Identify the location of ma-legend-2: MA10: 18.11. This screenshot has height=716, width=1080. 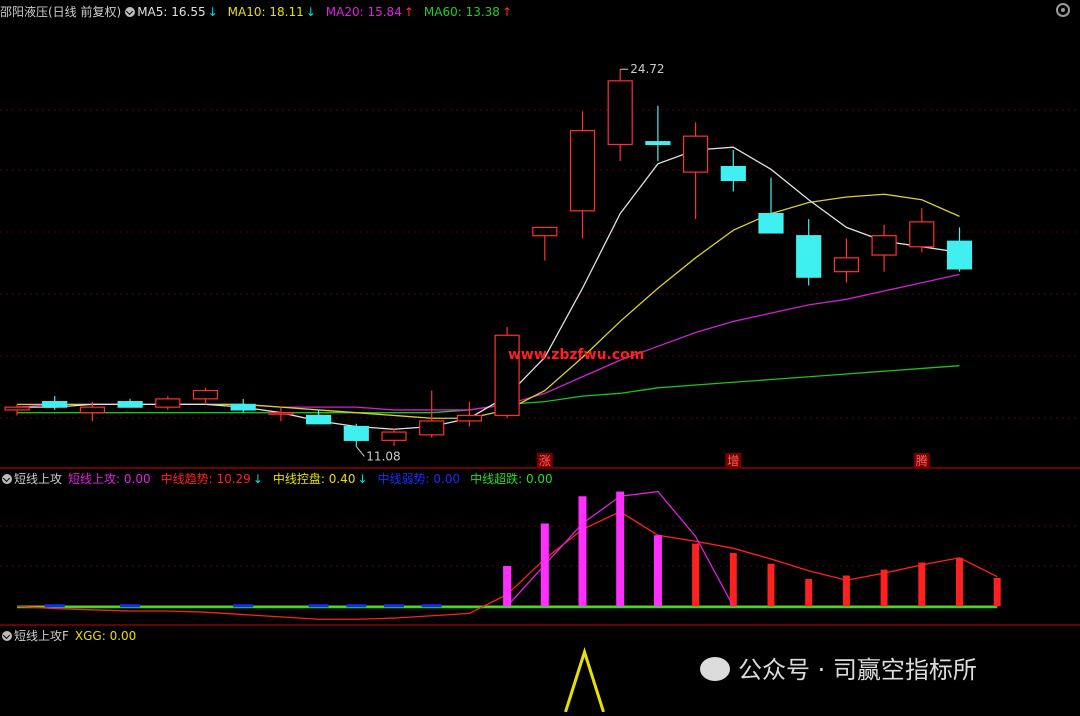
(265, 12).